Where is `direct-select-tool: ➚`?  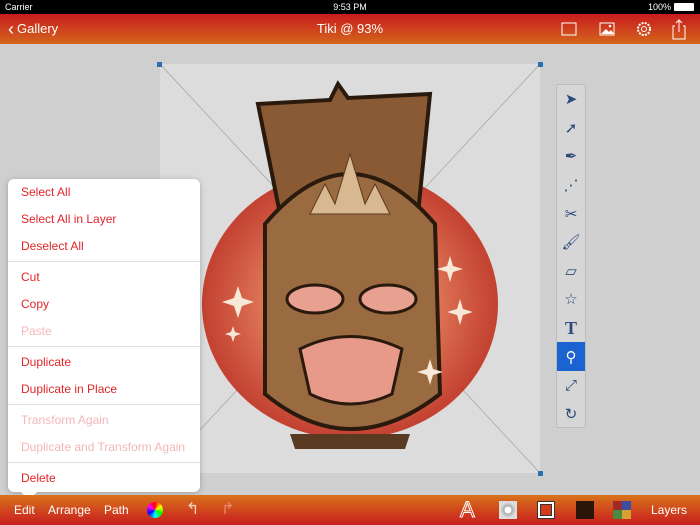 direct-select-tool: ➚ is located at coordinates (571, 128).